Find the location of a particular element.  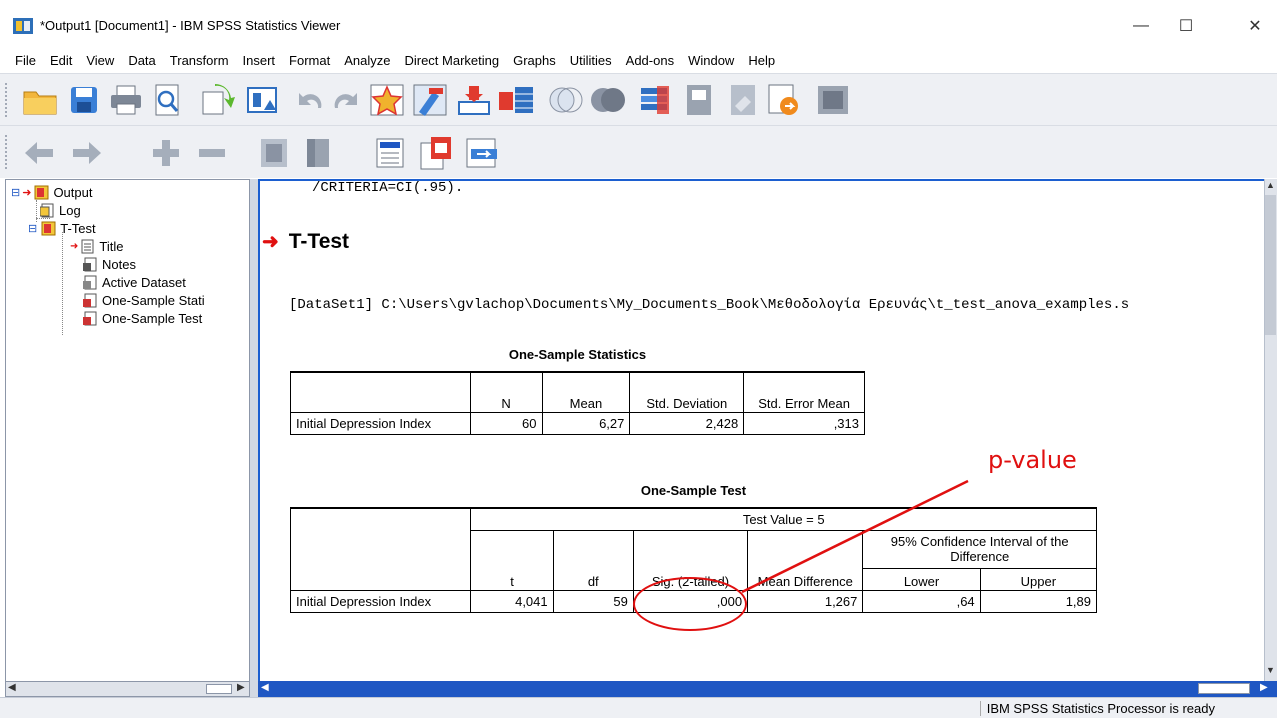

show-icon is located at coordinates (274, 153).